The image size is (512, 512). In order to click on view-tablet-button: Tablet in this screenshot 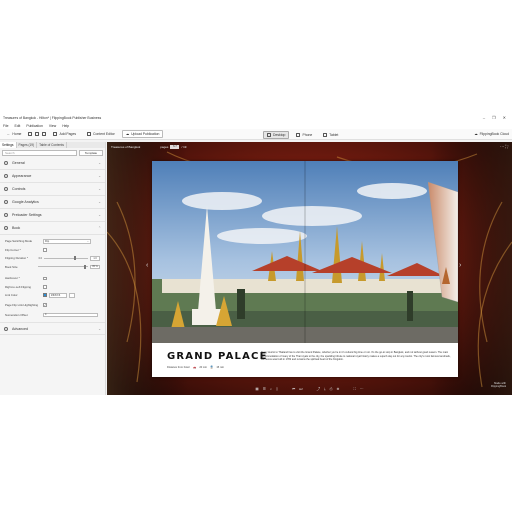, I will do `click(330, 135)`.